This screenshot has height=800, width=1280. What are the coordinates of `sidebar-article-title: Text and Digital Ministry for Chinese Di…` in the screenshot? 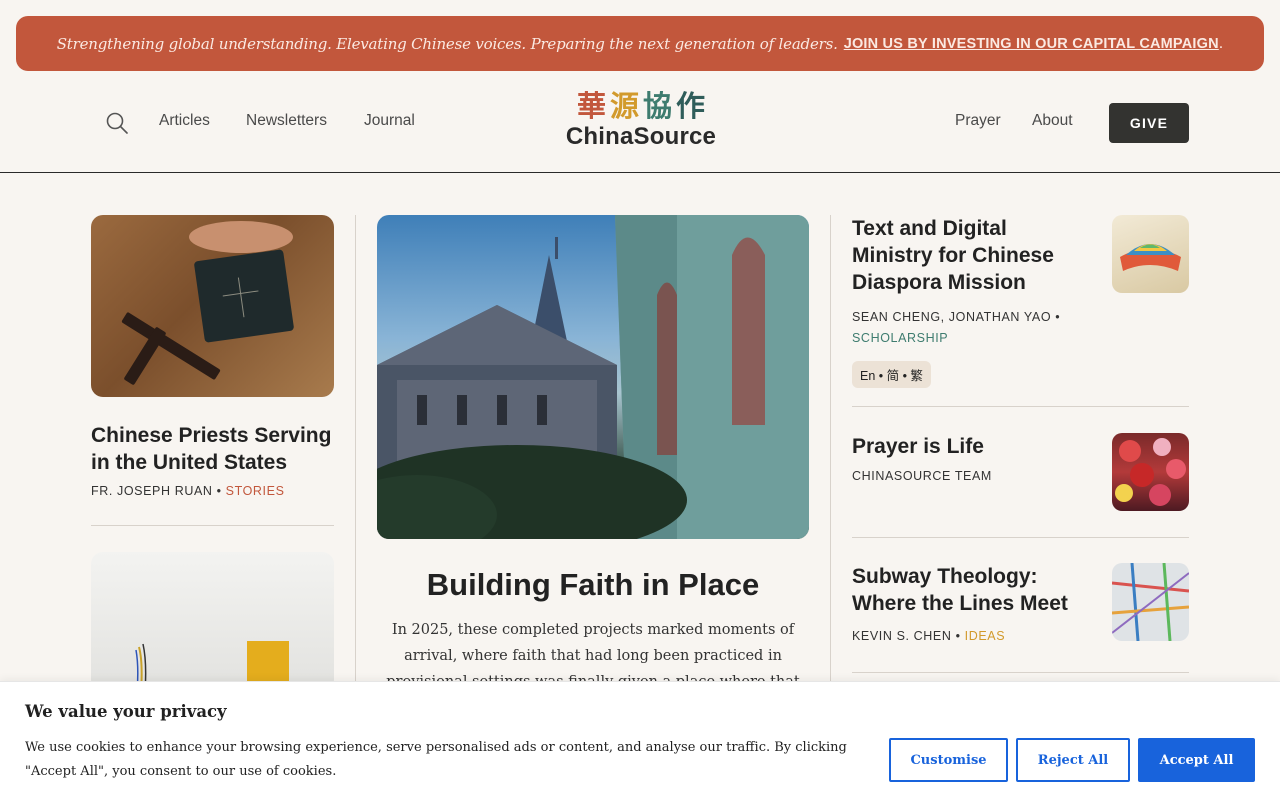 It's located at (967, 255).